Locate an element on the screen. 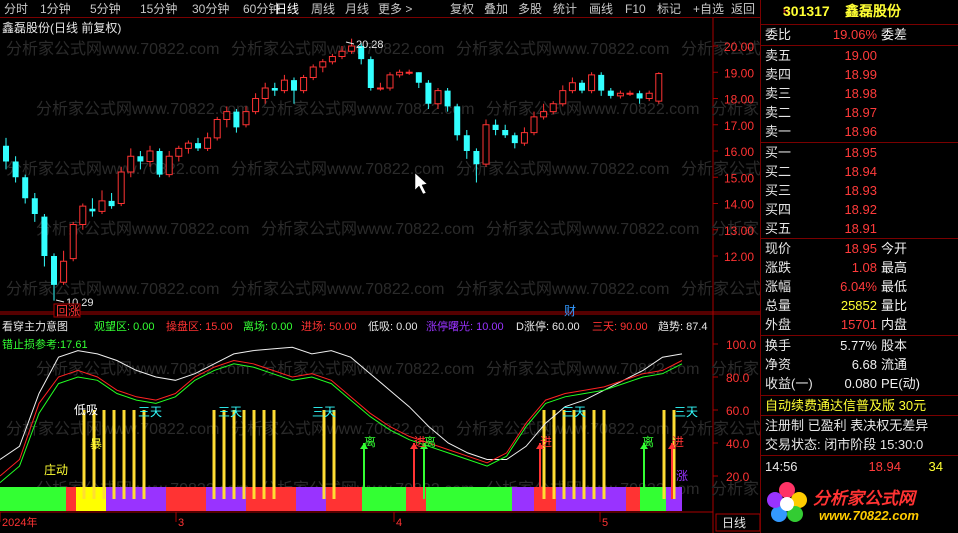  trade-price: 18.94 is located at coordinates (884, 466).